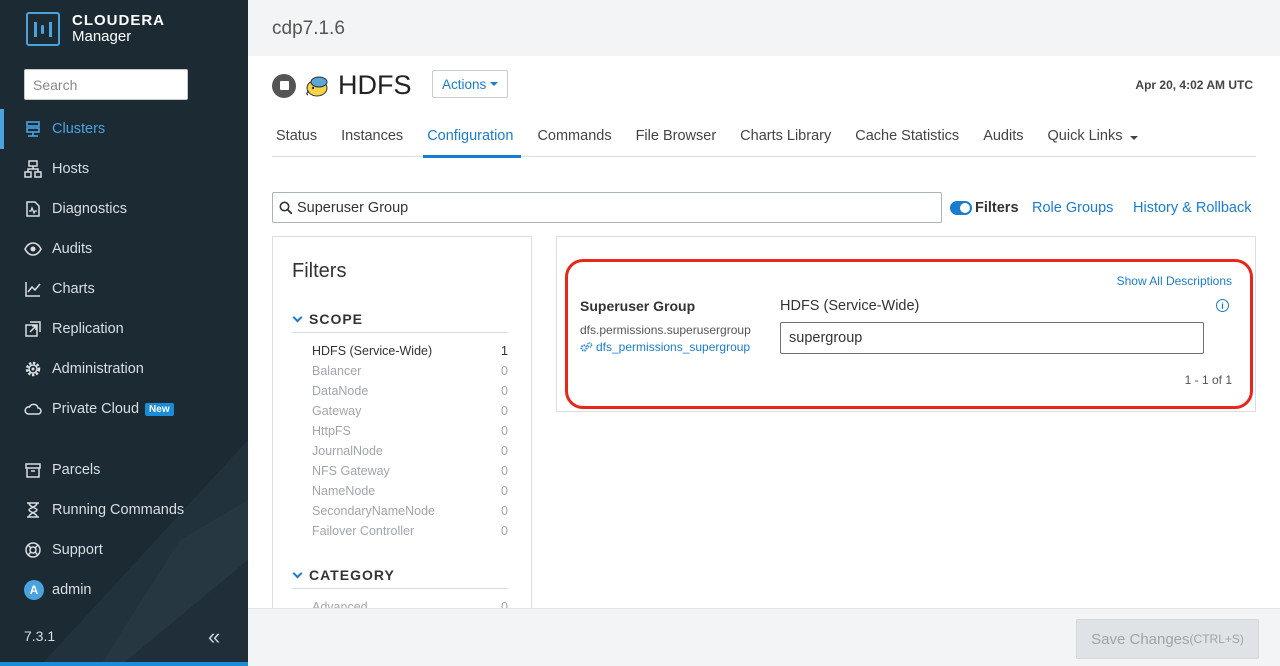 The width and height of the screenshot is (1280, 666). I want to click on sidebar-item-replication: Replication, so click(124, 329).